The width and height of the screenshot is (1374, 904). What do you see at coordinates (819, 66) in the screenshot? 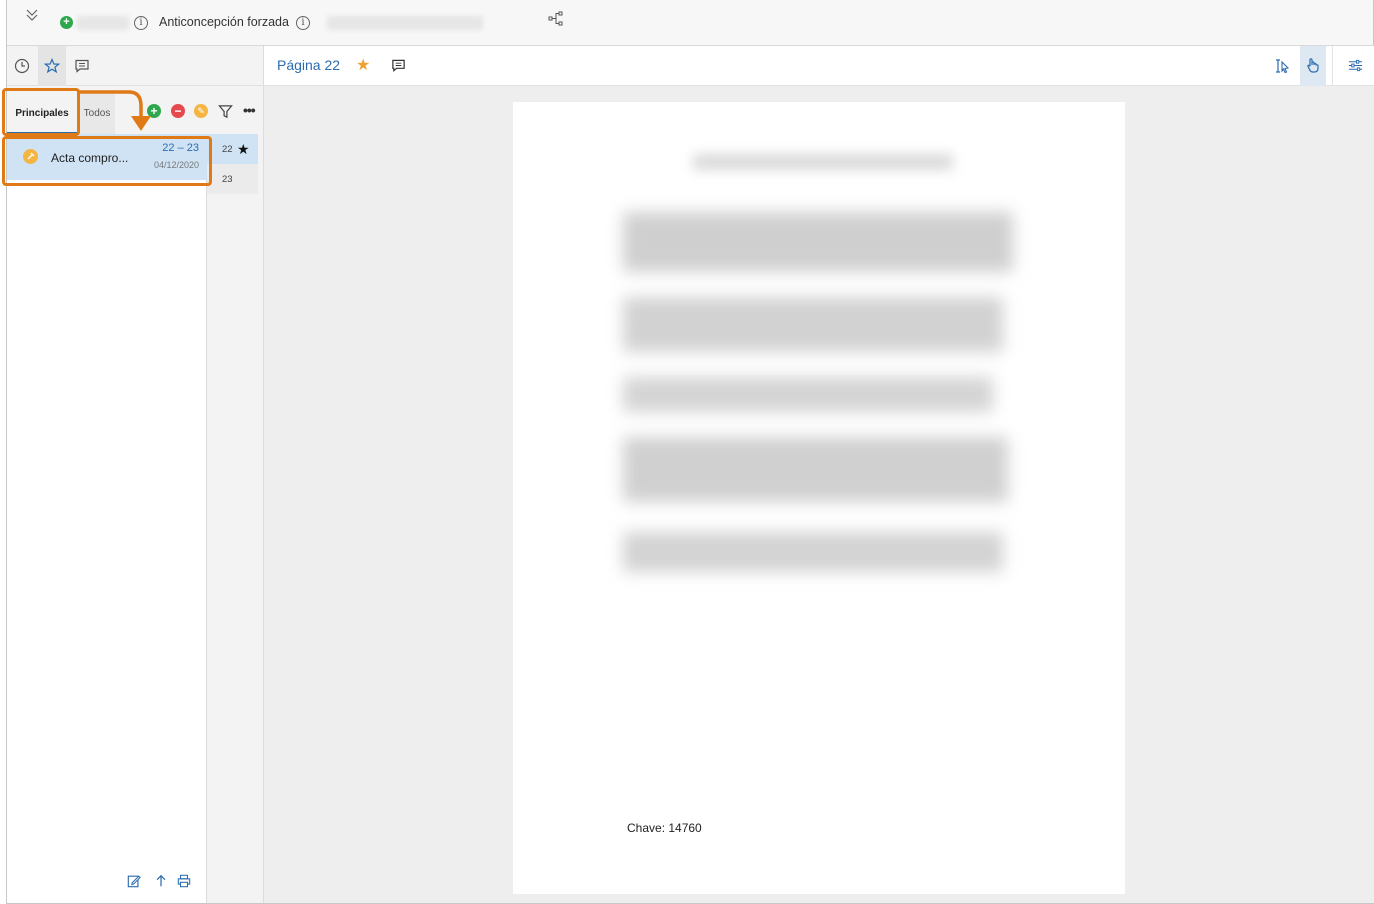
I see `viewer-toolbar: Página 22 ★` at bounding box center [819, 66].